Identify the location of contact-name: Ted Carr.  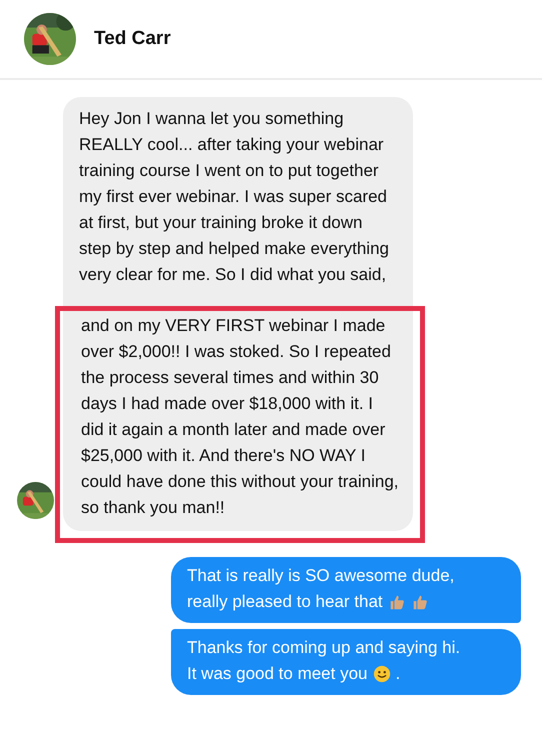
(132, 39).